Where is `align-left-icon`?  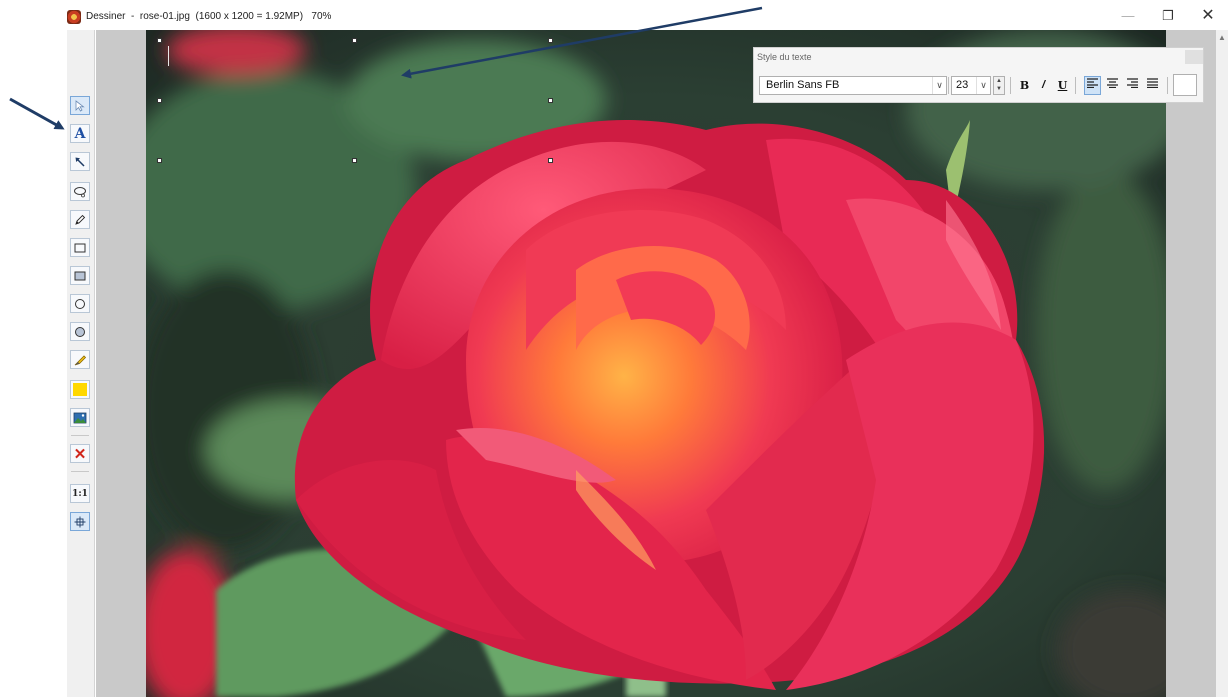
align-left-icon is located at coordinates (1092, 83).